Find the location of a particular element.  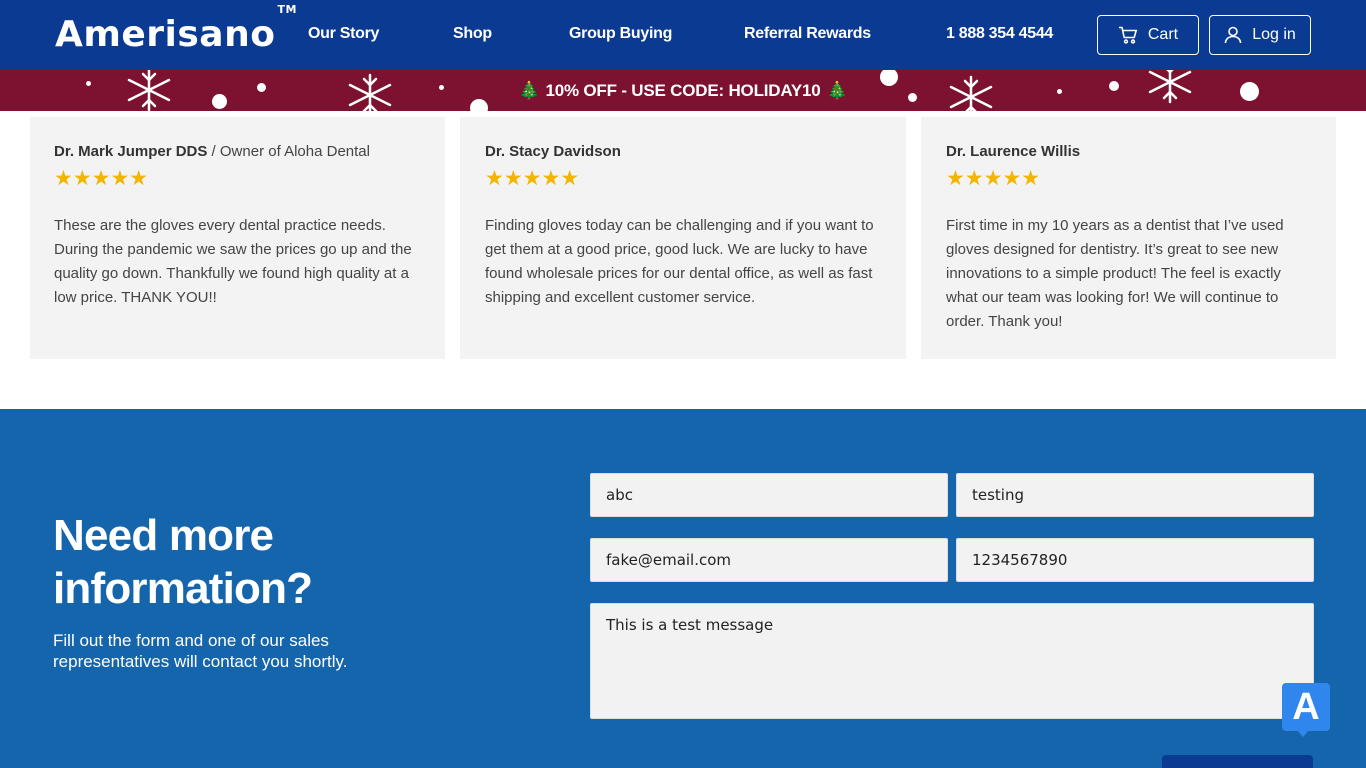

email-field: fake@email.com is located at coordinates (769, 560).